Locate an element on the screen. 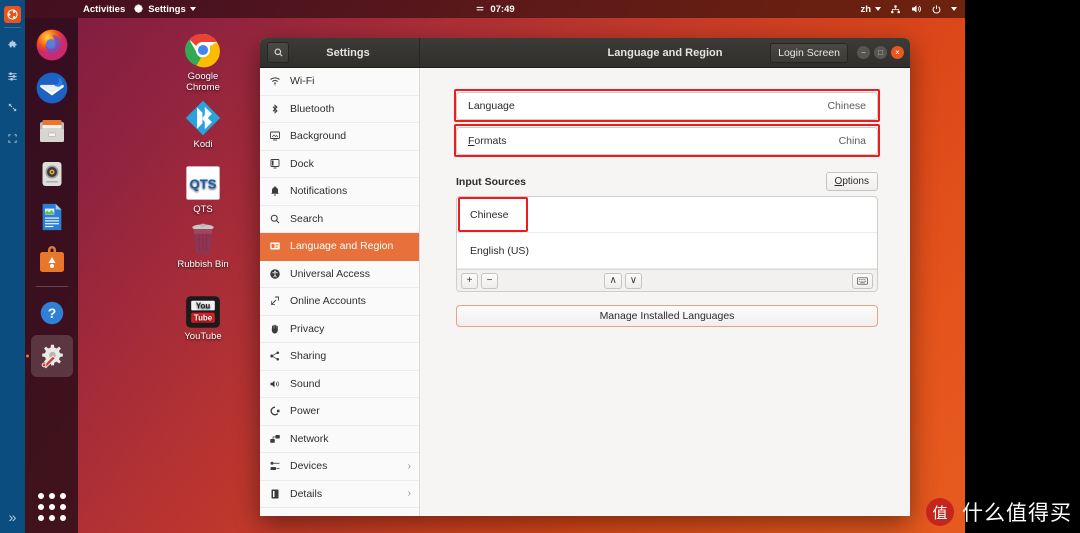 Image resolution: width=1080 pixels, height=533 pixels. sidebar-item-search: Search is located at coordinates (339, 219).